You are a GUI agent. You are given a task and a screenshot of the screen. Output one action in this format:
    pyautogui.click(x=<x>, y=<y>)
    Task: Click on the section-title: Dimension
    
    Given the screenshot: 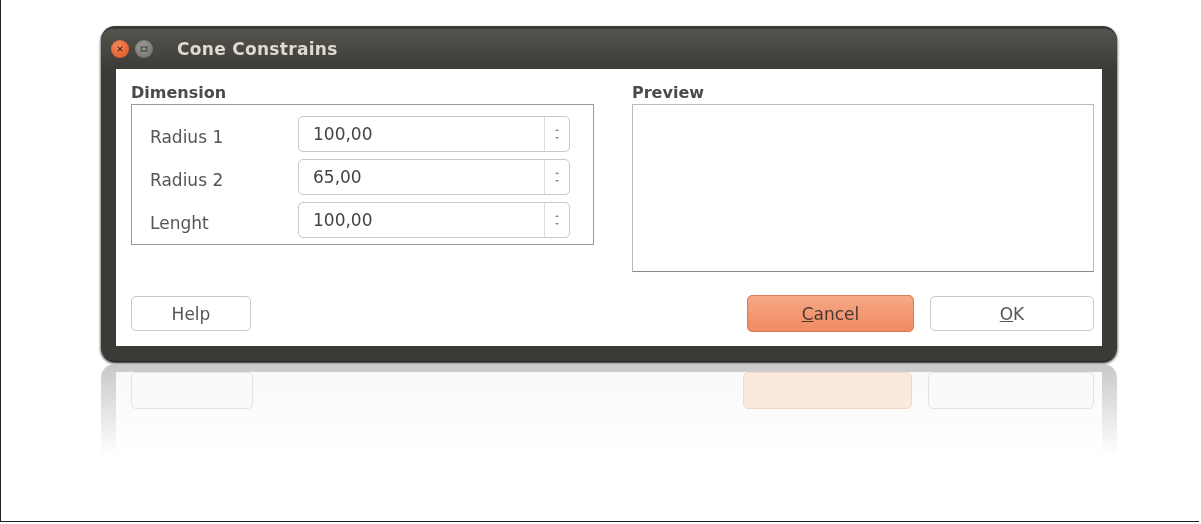 What is the action you would take?
    pyautogui.click(x=179, y=92)
    